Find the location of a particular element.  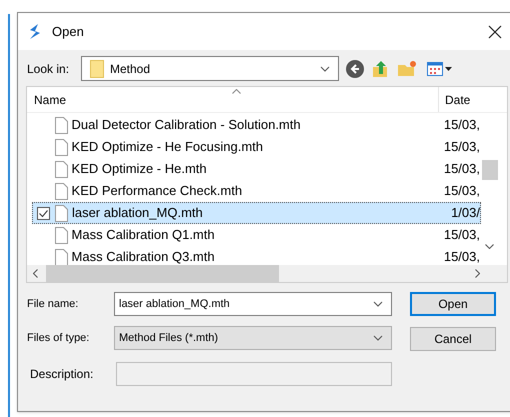

file-row: Mass Calibration Q3.mth 15/03, is located at coordinates (256, 255).